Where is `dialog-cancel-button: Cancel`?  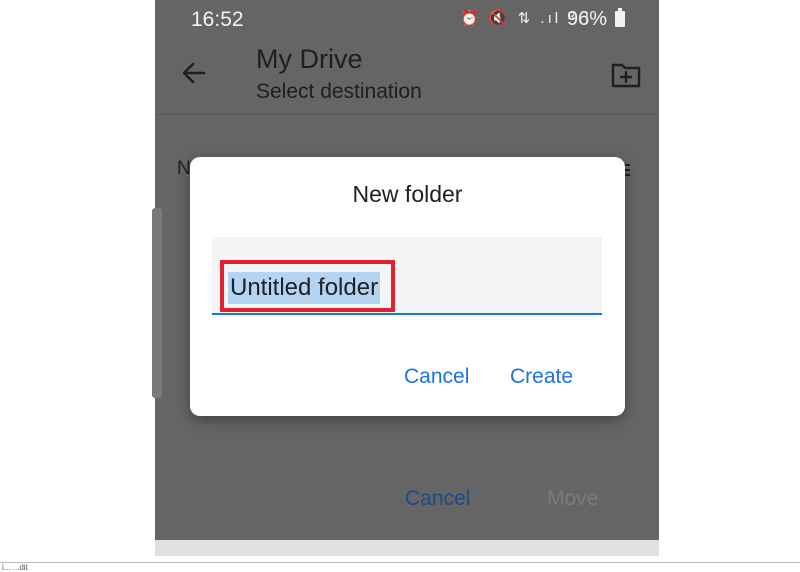 dialog-cancel-button: Cancel is located at coordinates (436, 377).